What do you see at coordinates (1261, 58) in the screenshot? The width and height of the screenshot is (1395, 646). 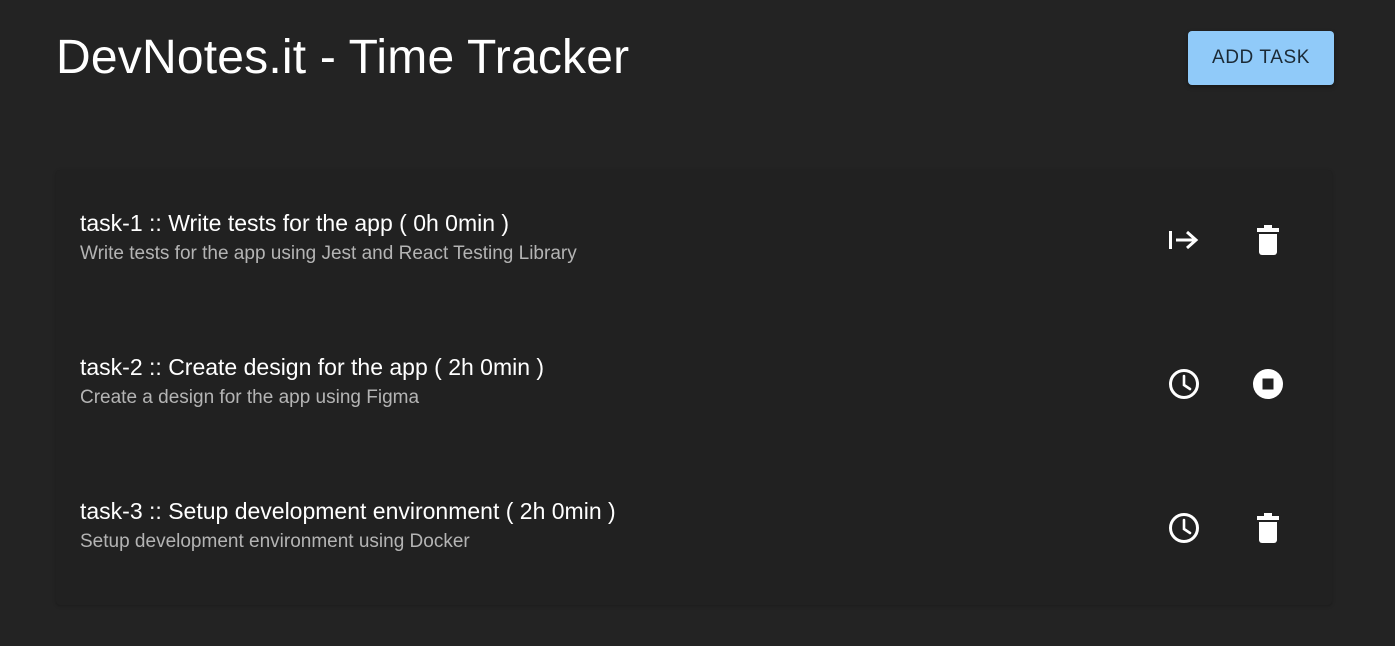 I see `add-task-button: ADD TASK` at bounding box center [1261, 58].